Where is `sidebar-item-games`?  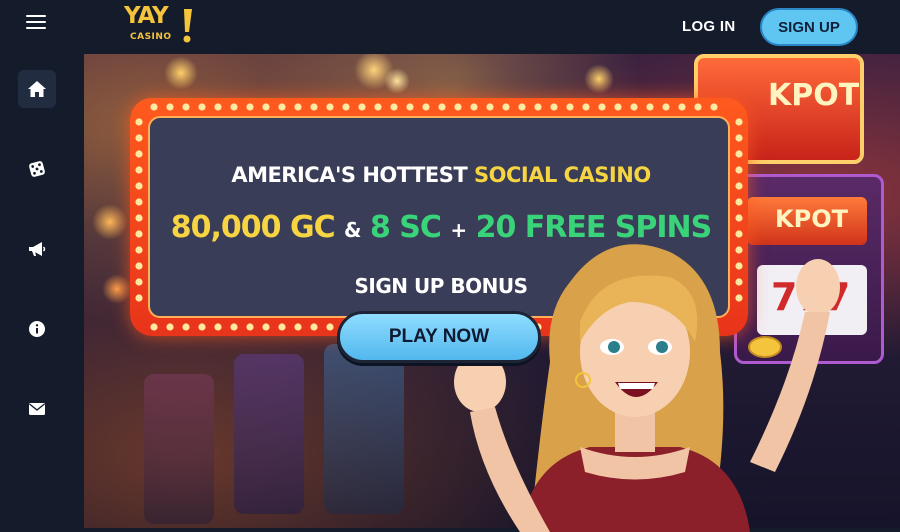 sidebar-item-games is located at coordinates (37, 169).